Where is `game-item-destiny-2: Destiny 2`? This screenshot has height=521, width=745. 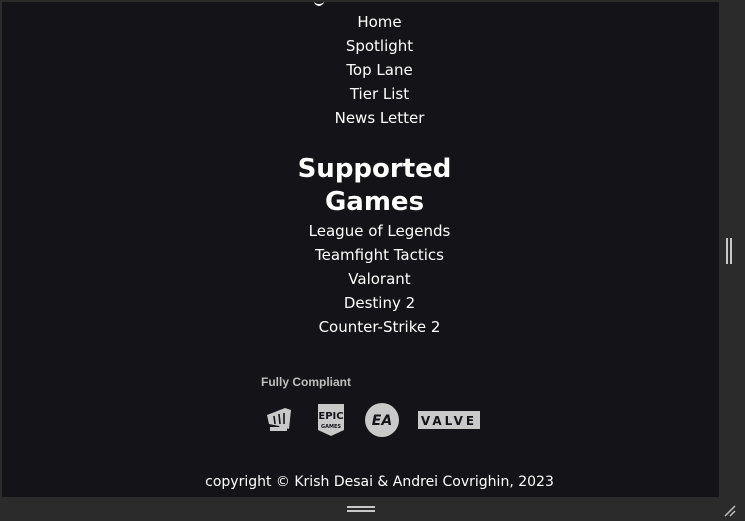 game-item-destiny-2: Destiny 2 is located at coordinates (379, 303).